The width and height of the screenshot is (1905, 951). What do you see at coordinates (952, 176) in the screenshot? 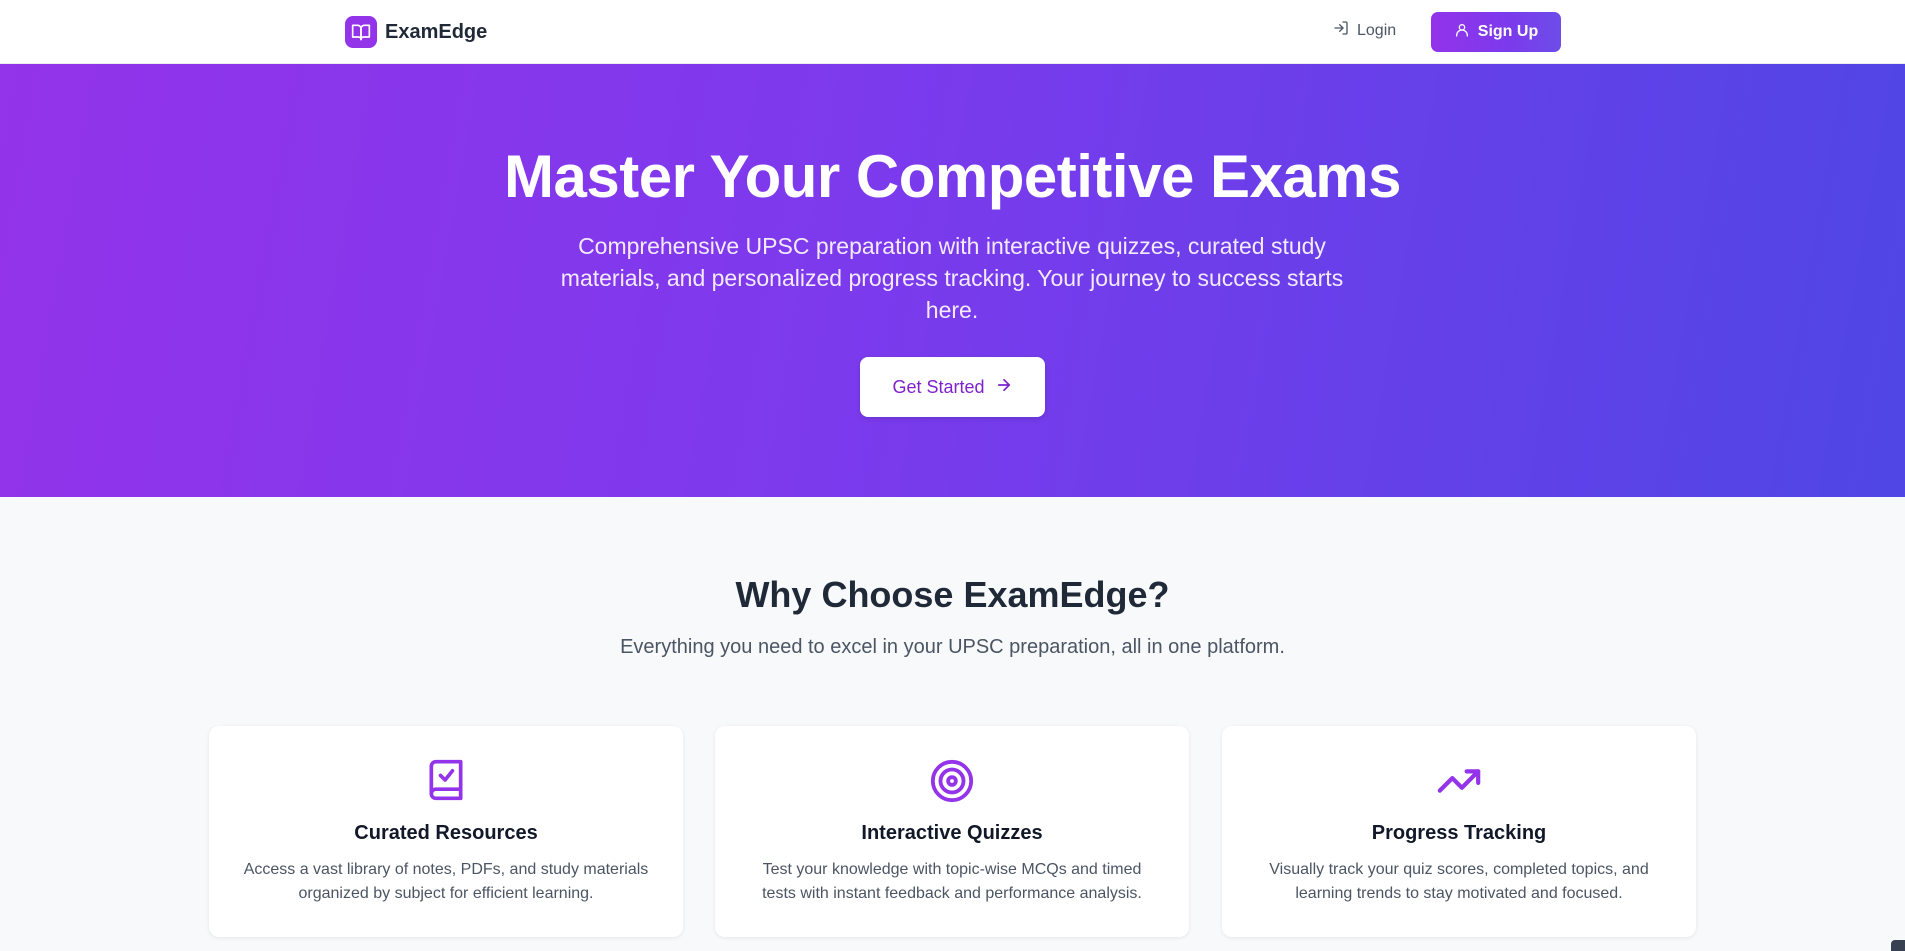
I see `hero-title: Master Your Competitive Exams` at bounding box center [952, 176].